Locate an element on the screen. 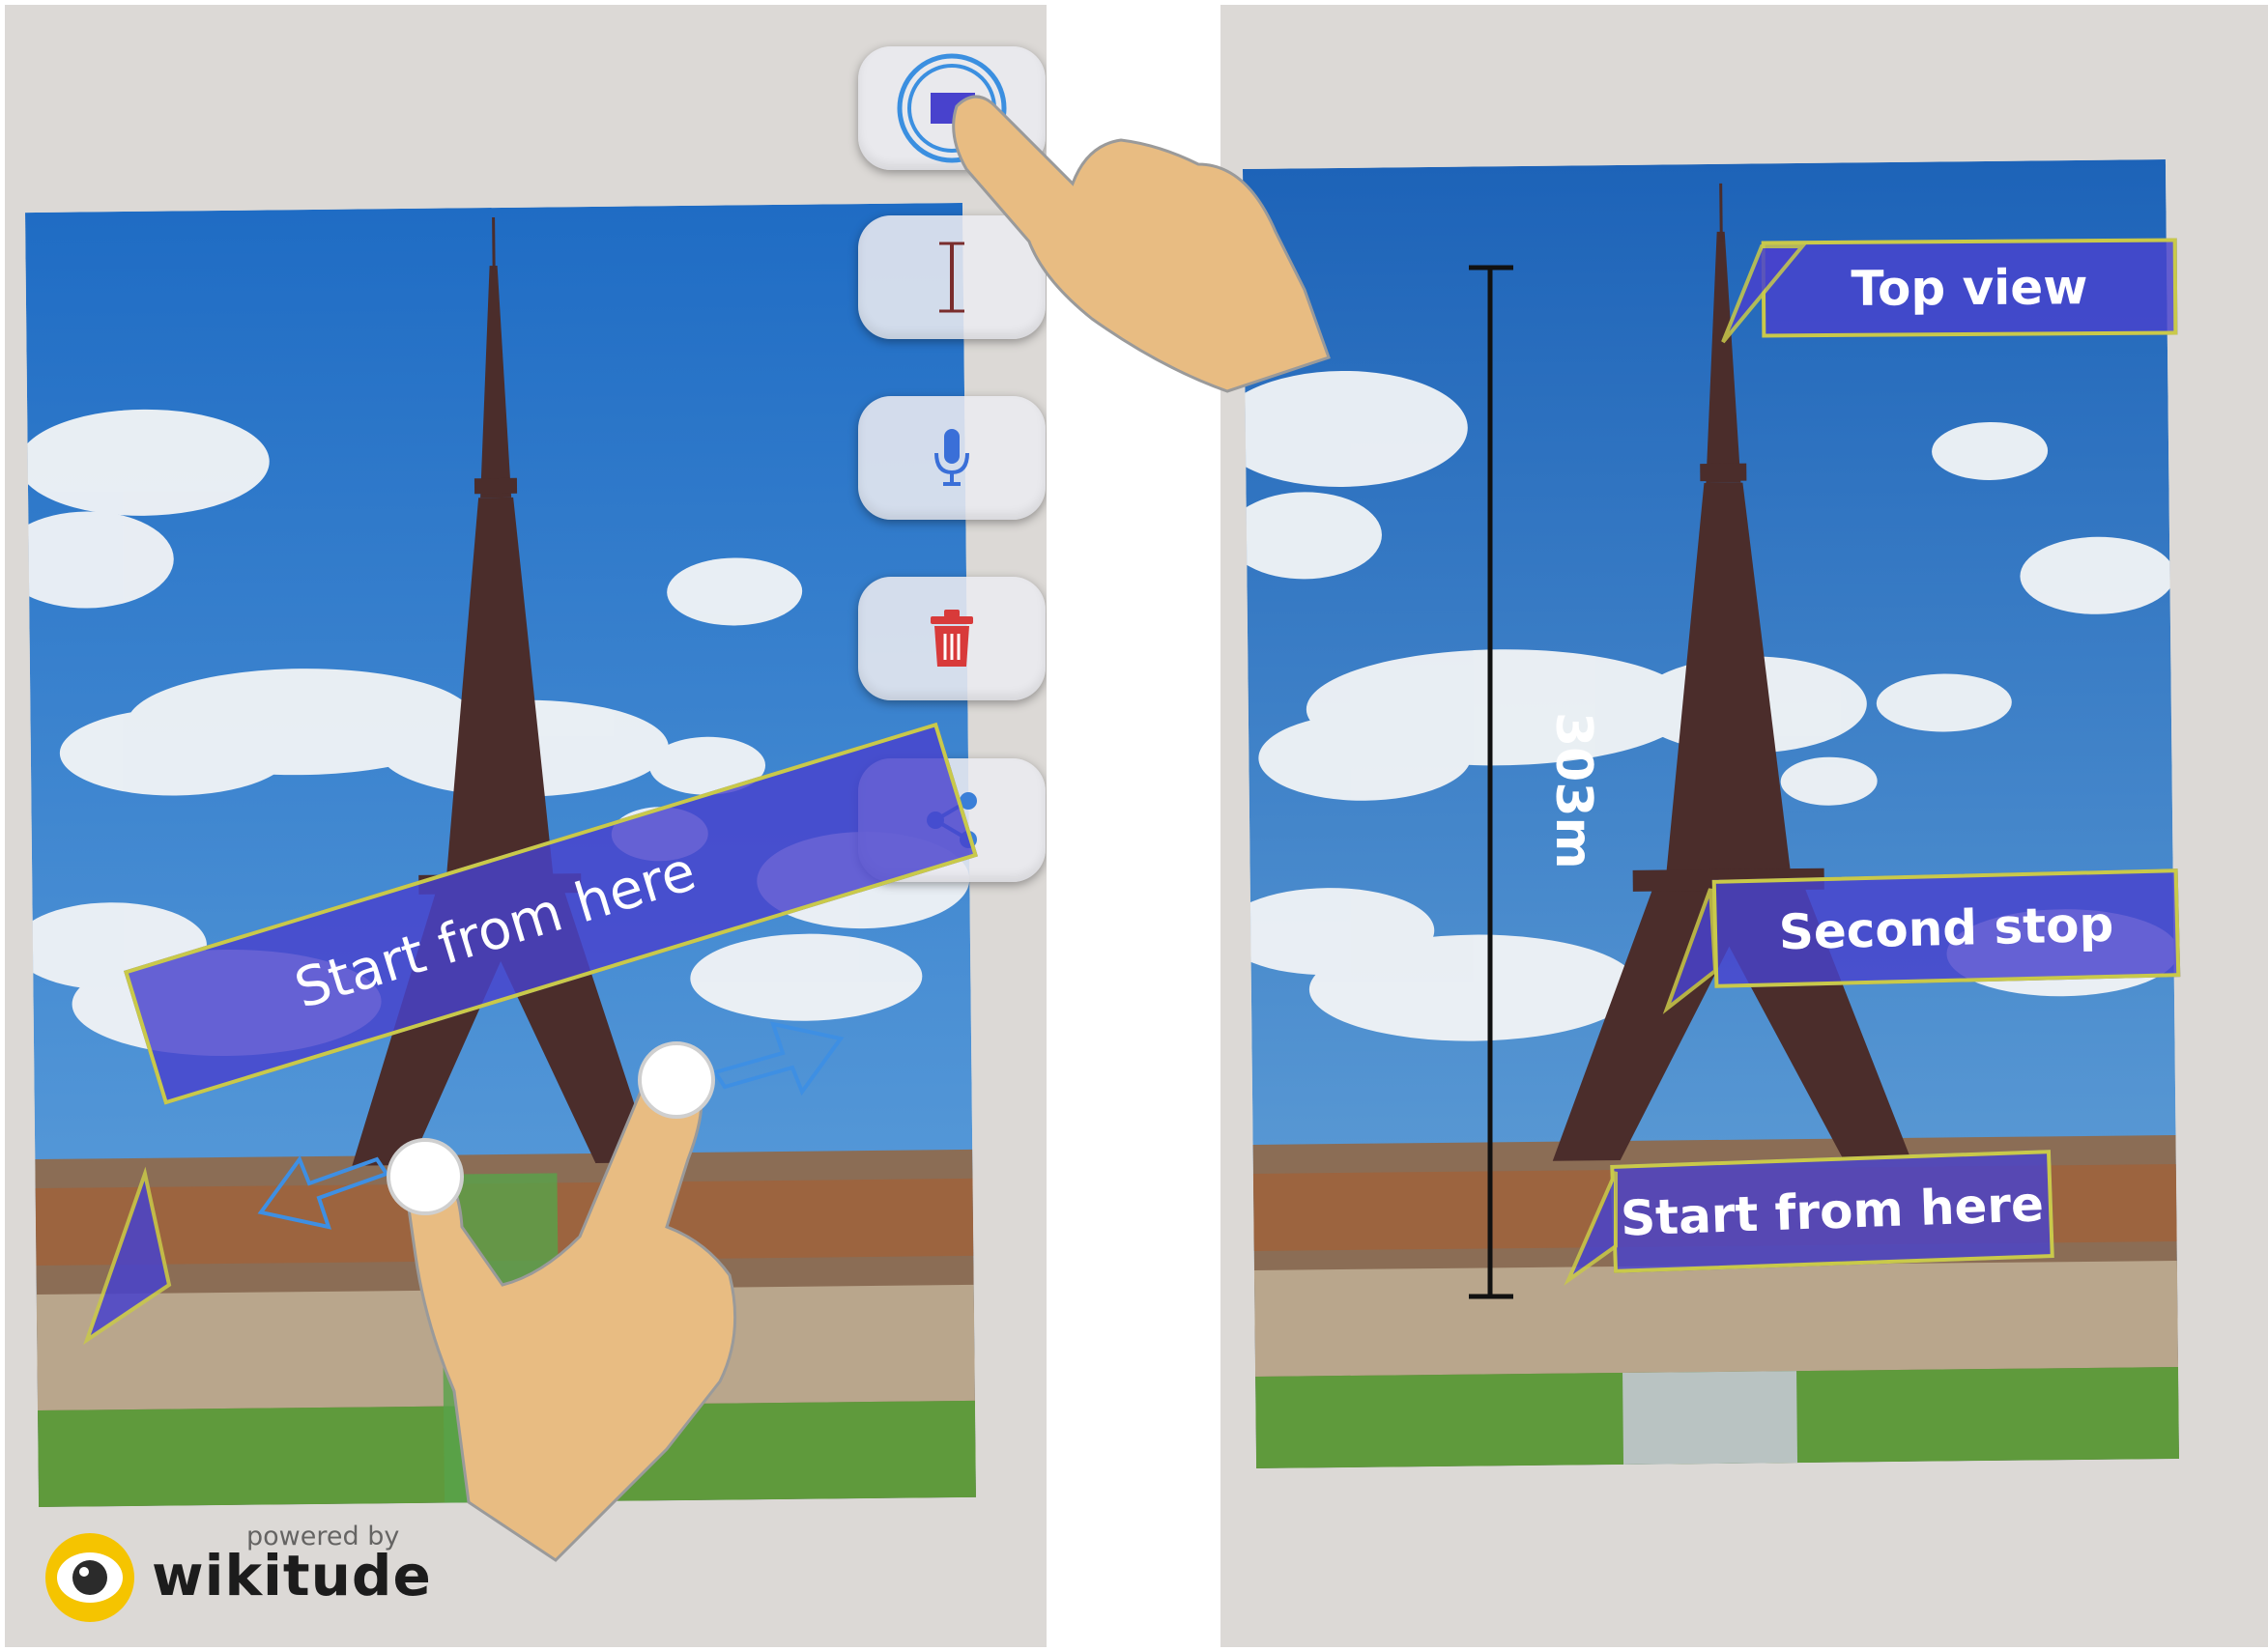  microphone-button is located at coordinates (952, 458).